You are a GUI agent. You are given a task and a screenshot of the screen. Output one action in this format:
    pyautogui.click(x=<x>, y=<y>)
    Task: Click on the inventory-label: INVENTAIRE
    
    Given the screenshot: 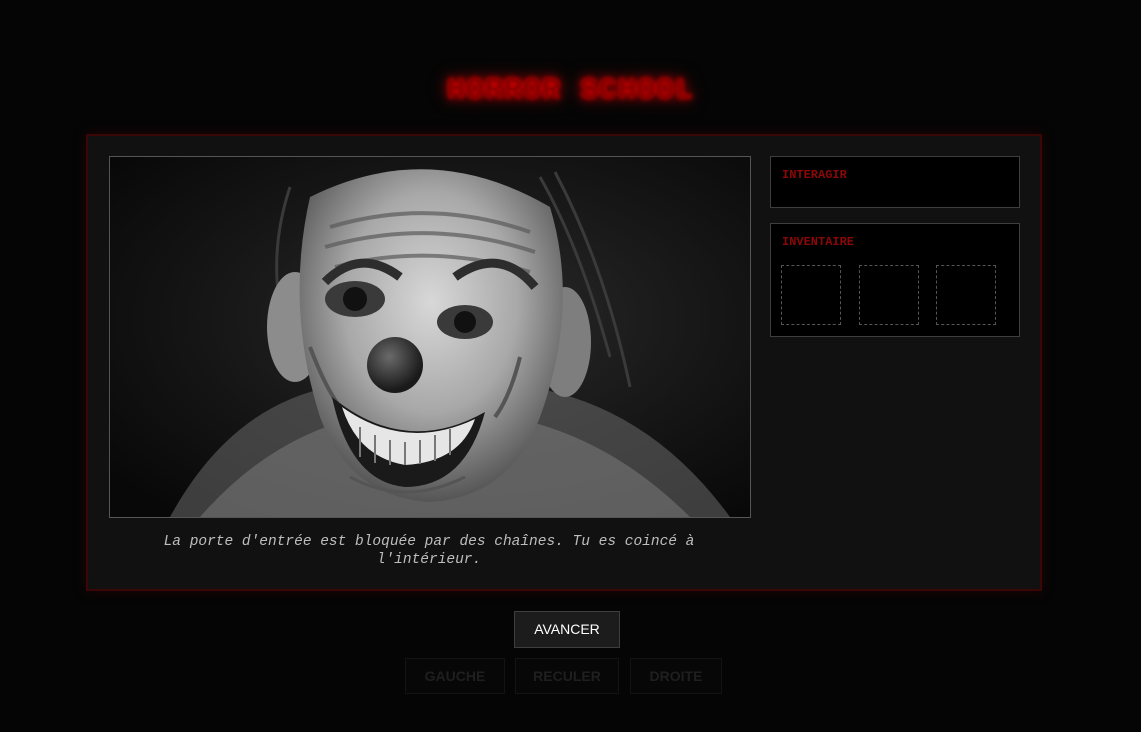 What is the action you would take?
    pyautogui.click(x=818, y=242)
    